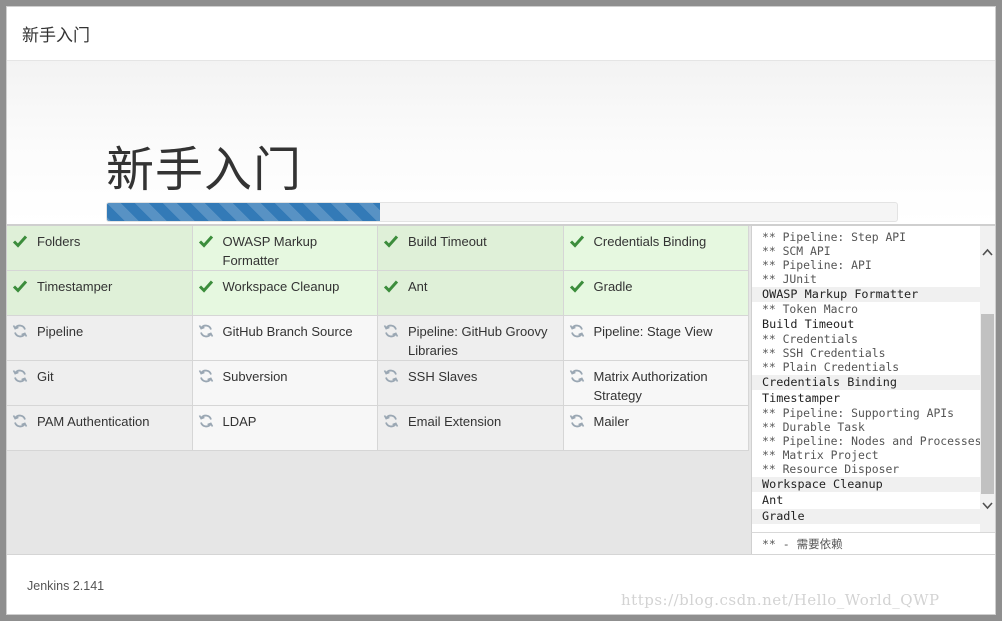 Image resolution: width=1002 pixels, height=621 pixels. I want to click on log-line: Workspace Cleanup, so click(867, 484).